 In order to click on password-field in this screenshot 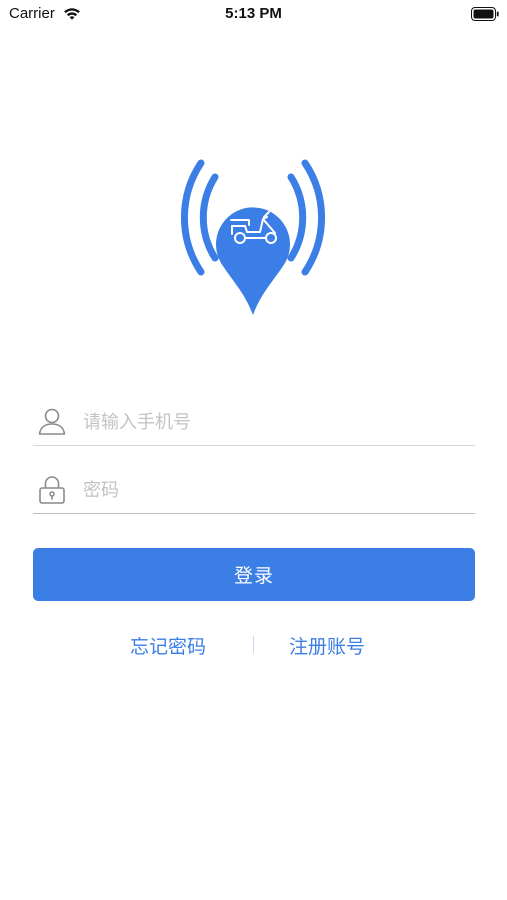, I will do `click(254, 491)`.